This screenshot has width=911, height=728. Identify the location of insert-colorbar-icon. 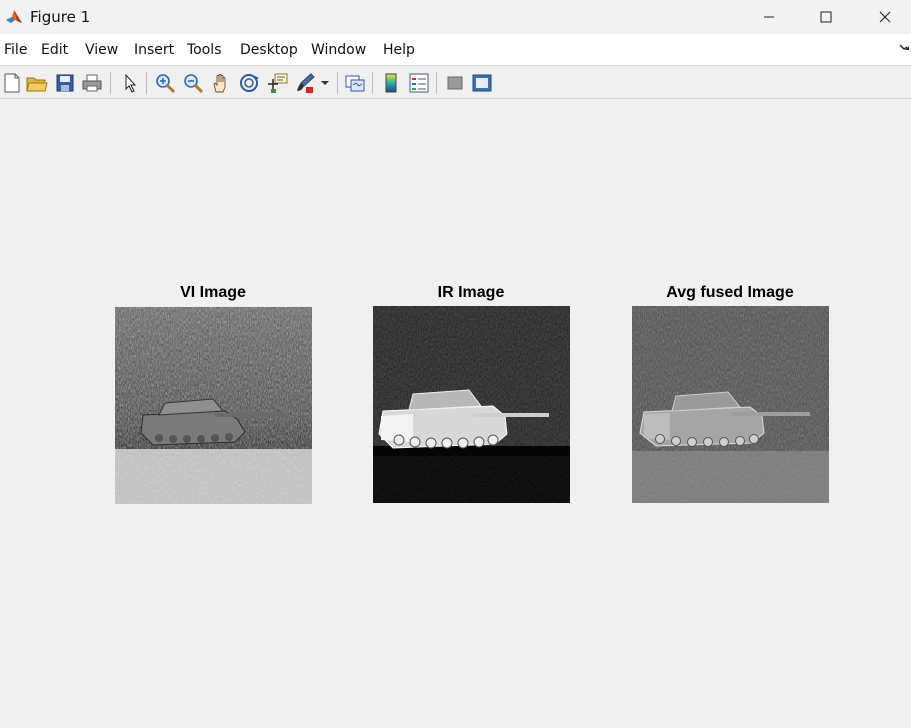
(391, 83).